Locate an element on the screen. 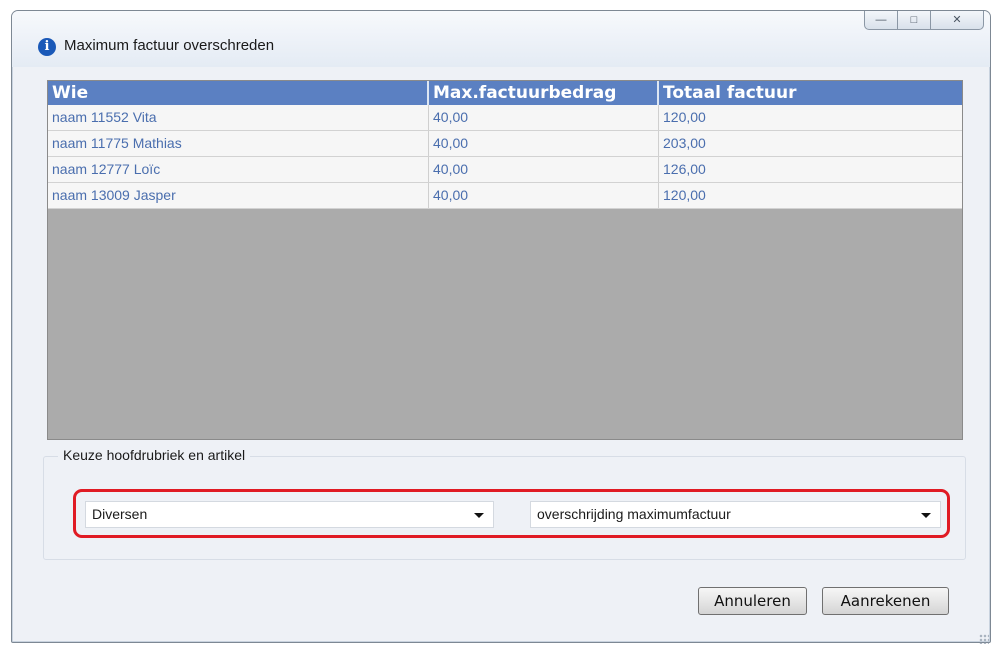  column-header-totaal-factuur: Totaal factuur is located at coordinates (808, 93).